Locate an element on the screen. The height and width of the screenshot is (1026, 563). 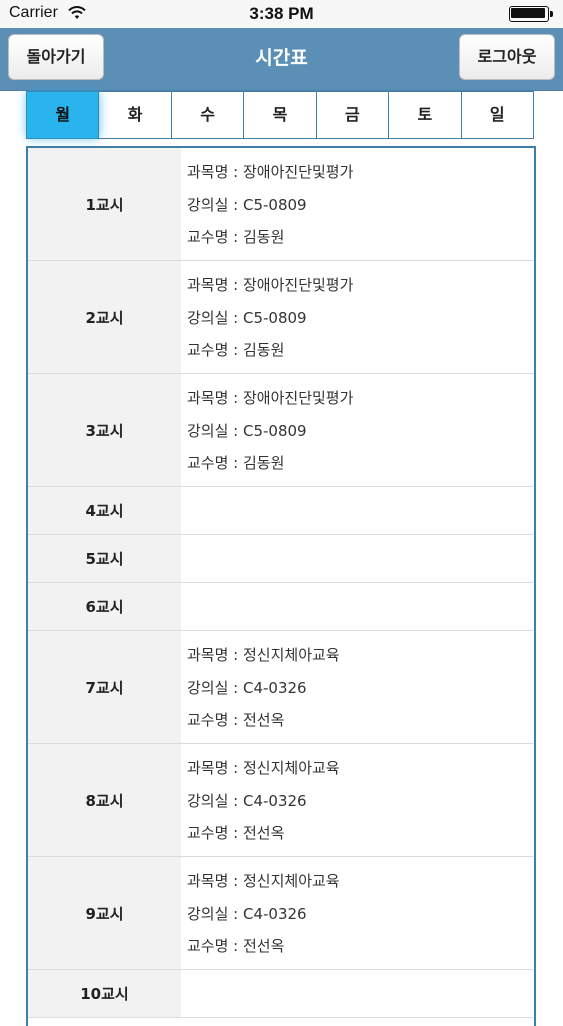
period-row: 4교시 is located at coordinates (281, 511).